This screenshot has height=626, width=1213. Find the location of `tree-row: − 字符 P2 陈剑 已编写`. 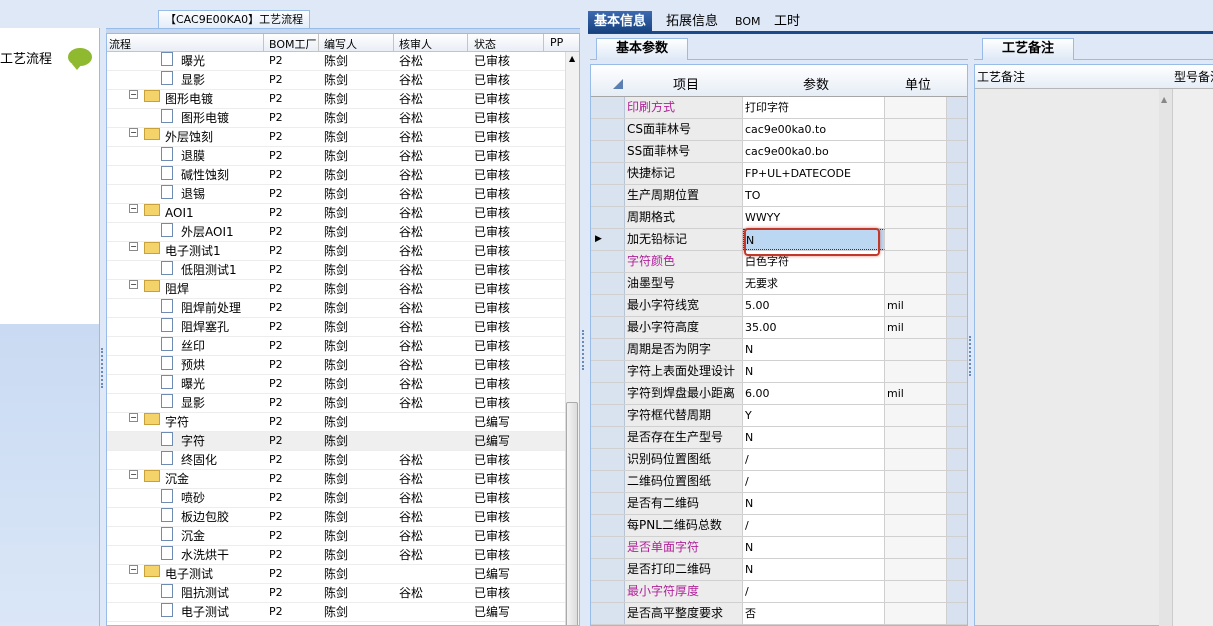

tree-row: − 字符 P2 陈剑 已编写 is located at coordinates (337, 422).